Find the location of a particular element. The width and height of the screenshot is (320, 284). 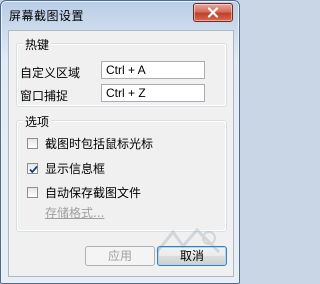

auto-save-option: 自动保存截图文件 is located at coordinates (84, 192).